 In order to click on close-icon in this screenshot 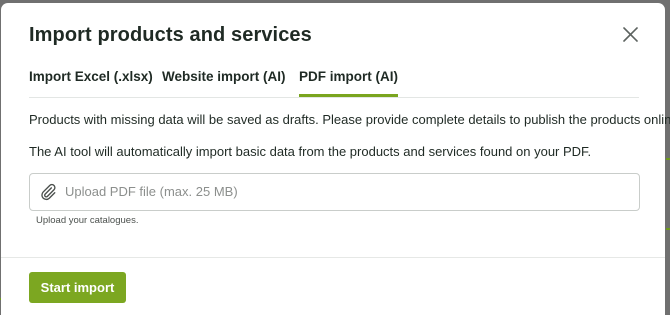, I will do `click(630, 34)`.